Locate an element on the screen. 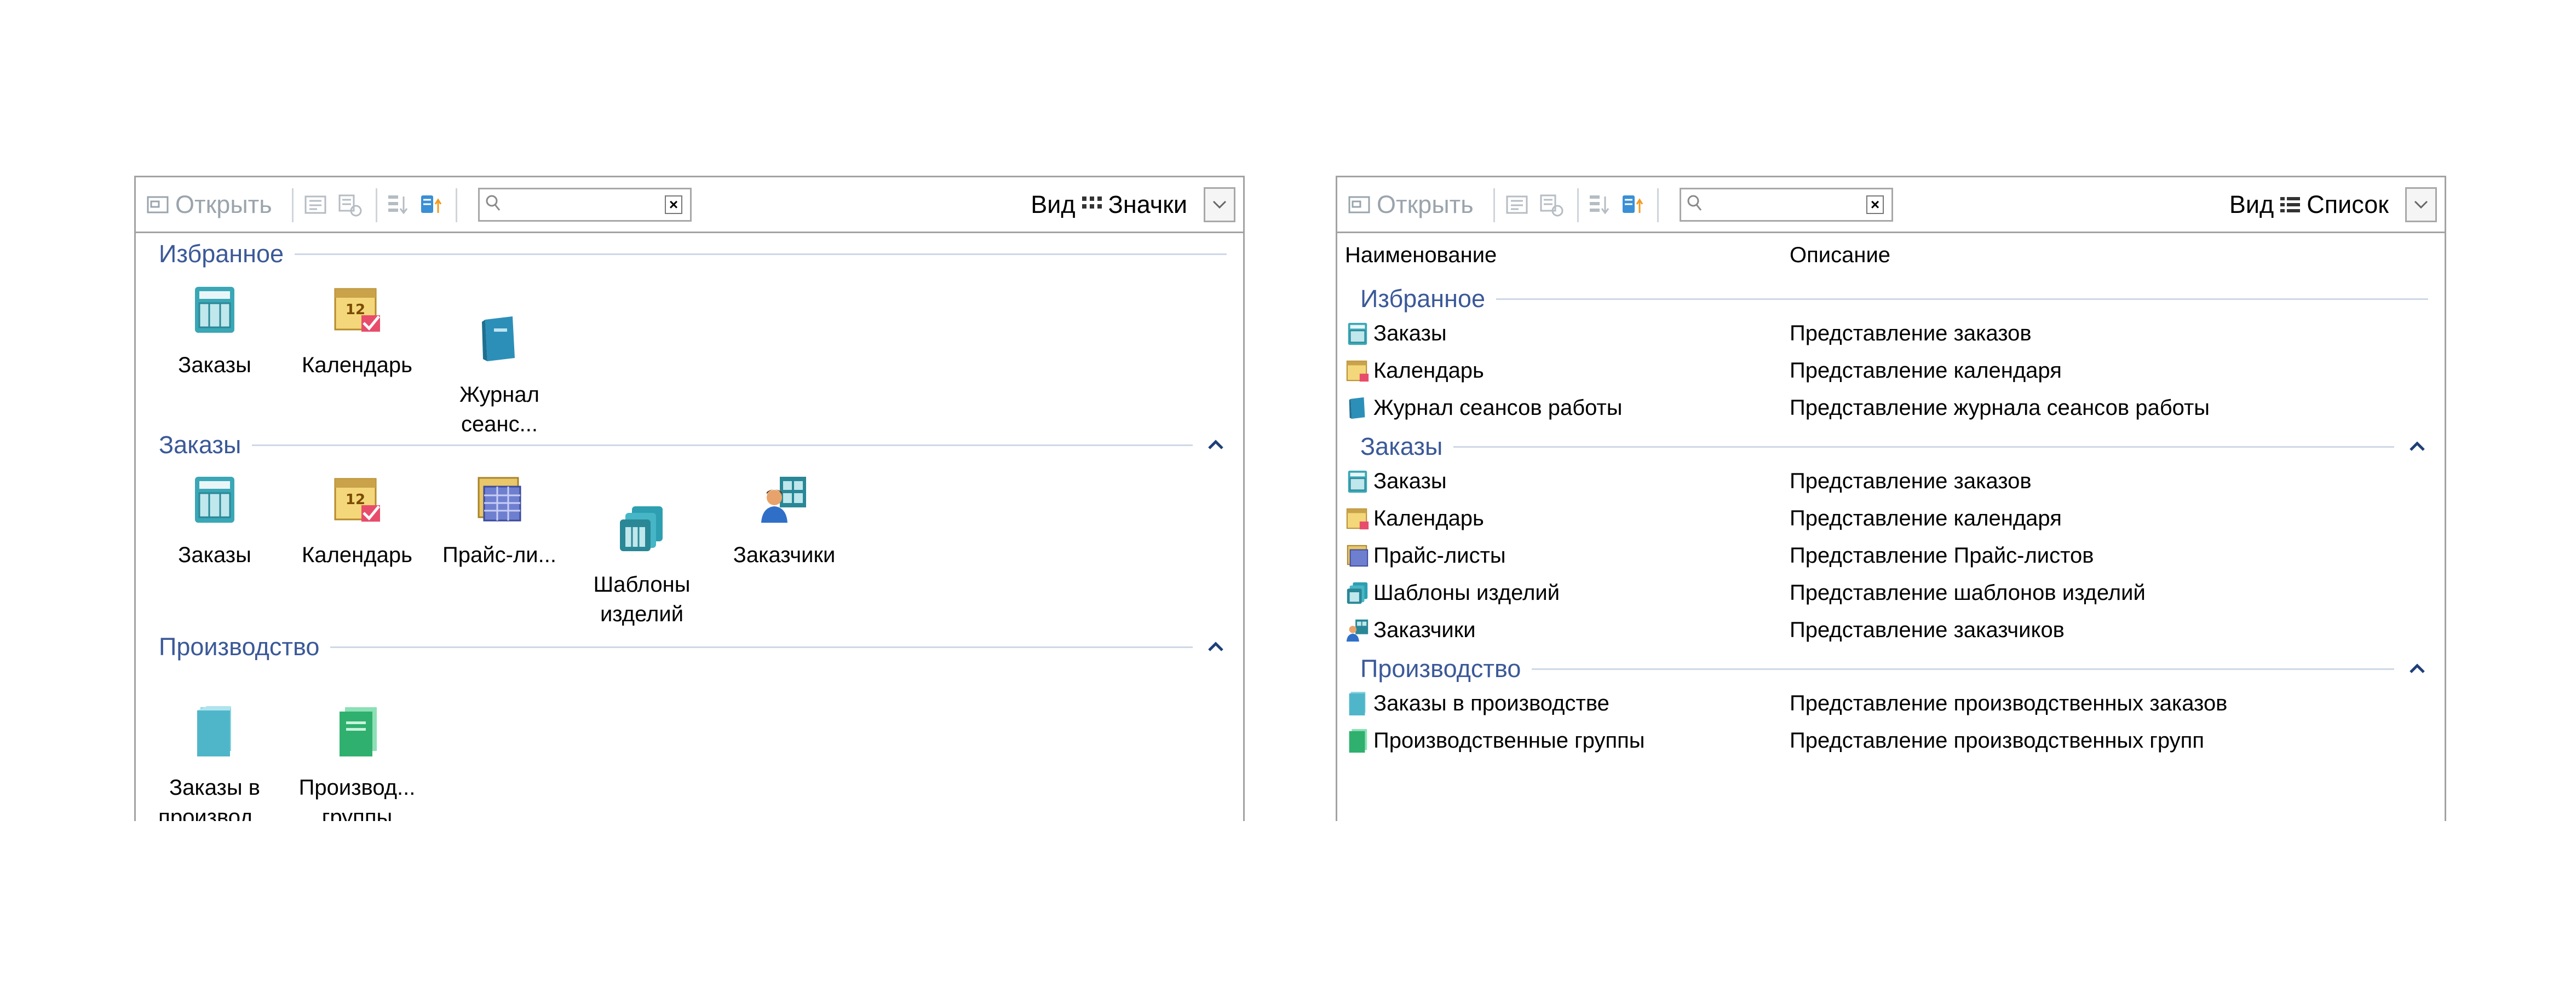 This screenshot has height=994, width=2576. row-name: Календарь is located at coordinates (1428, 518).